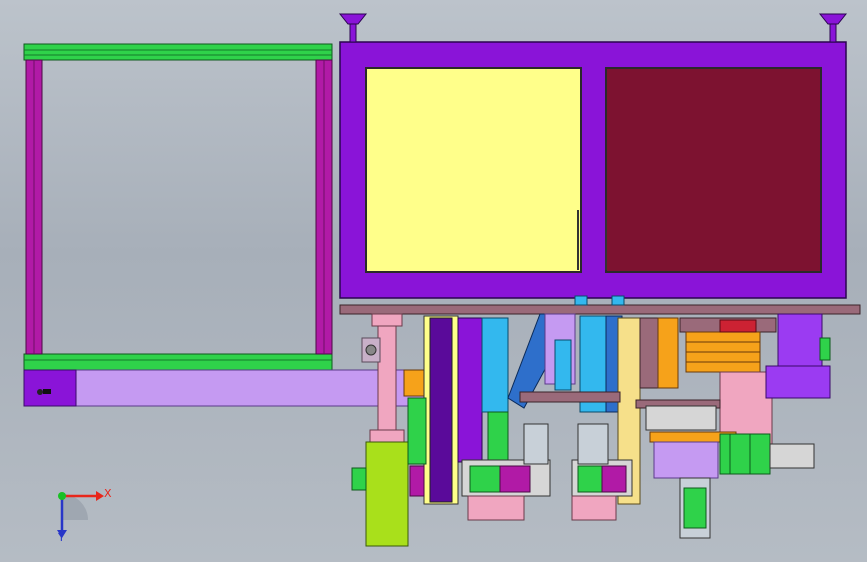 This screenshot has width=867, height=562. What do you see at coordinates (359, 479) in the screenshot?
I see `side-clamp` at bounding box center [359, 479].